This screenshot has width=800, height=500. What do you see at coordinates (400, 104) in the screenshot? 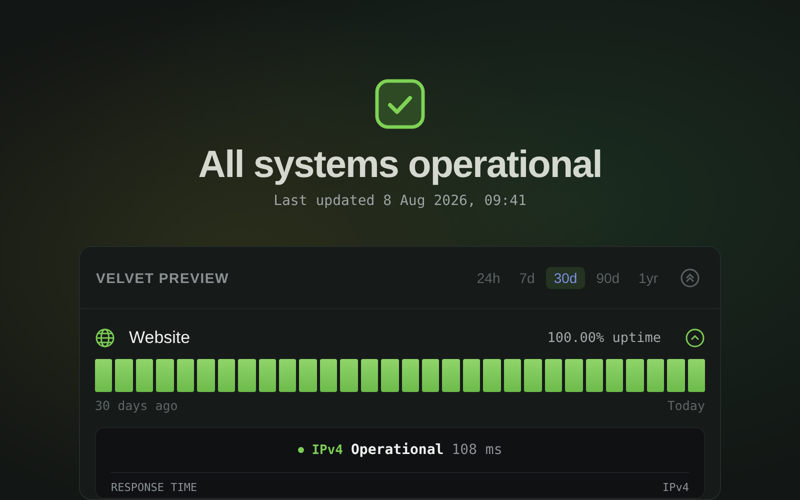
I see `check-icon` at bounding box center [400, 104].